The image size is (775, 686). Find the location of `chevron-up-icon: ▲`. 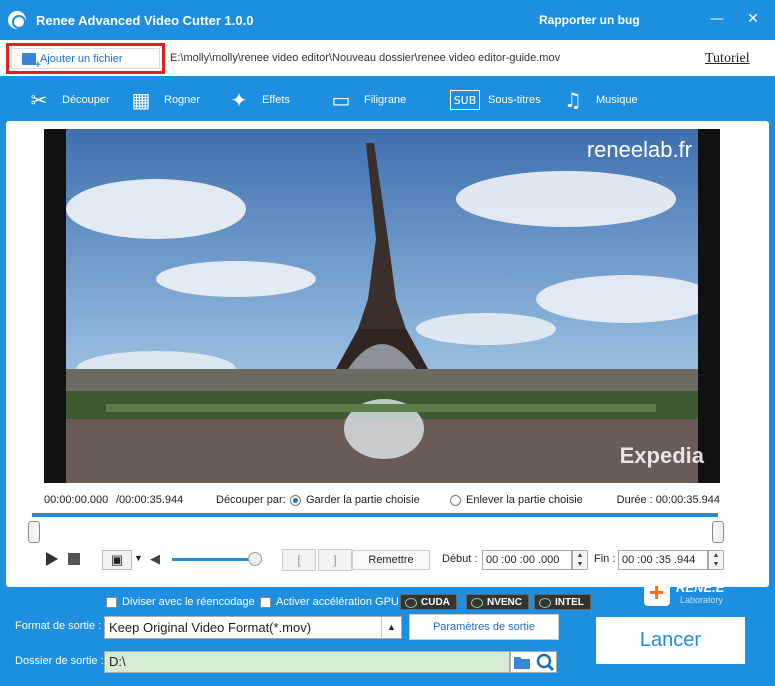

chevron-up-icon: ▲ is located at coordinates (391, 627).